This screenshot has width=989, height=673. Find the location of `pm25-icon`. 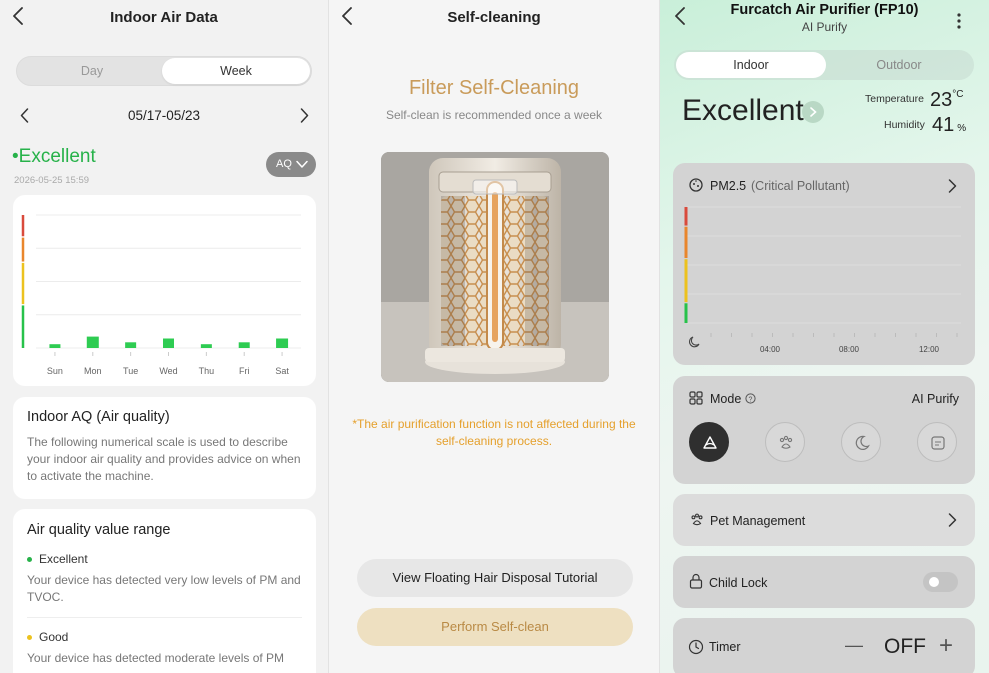

pm25-icon is located at coordinates (696, 185).